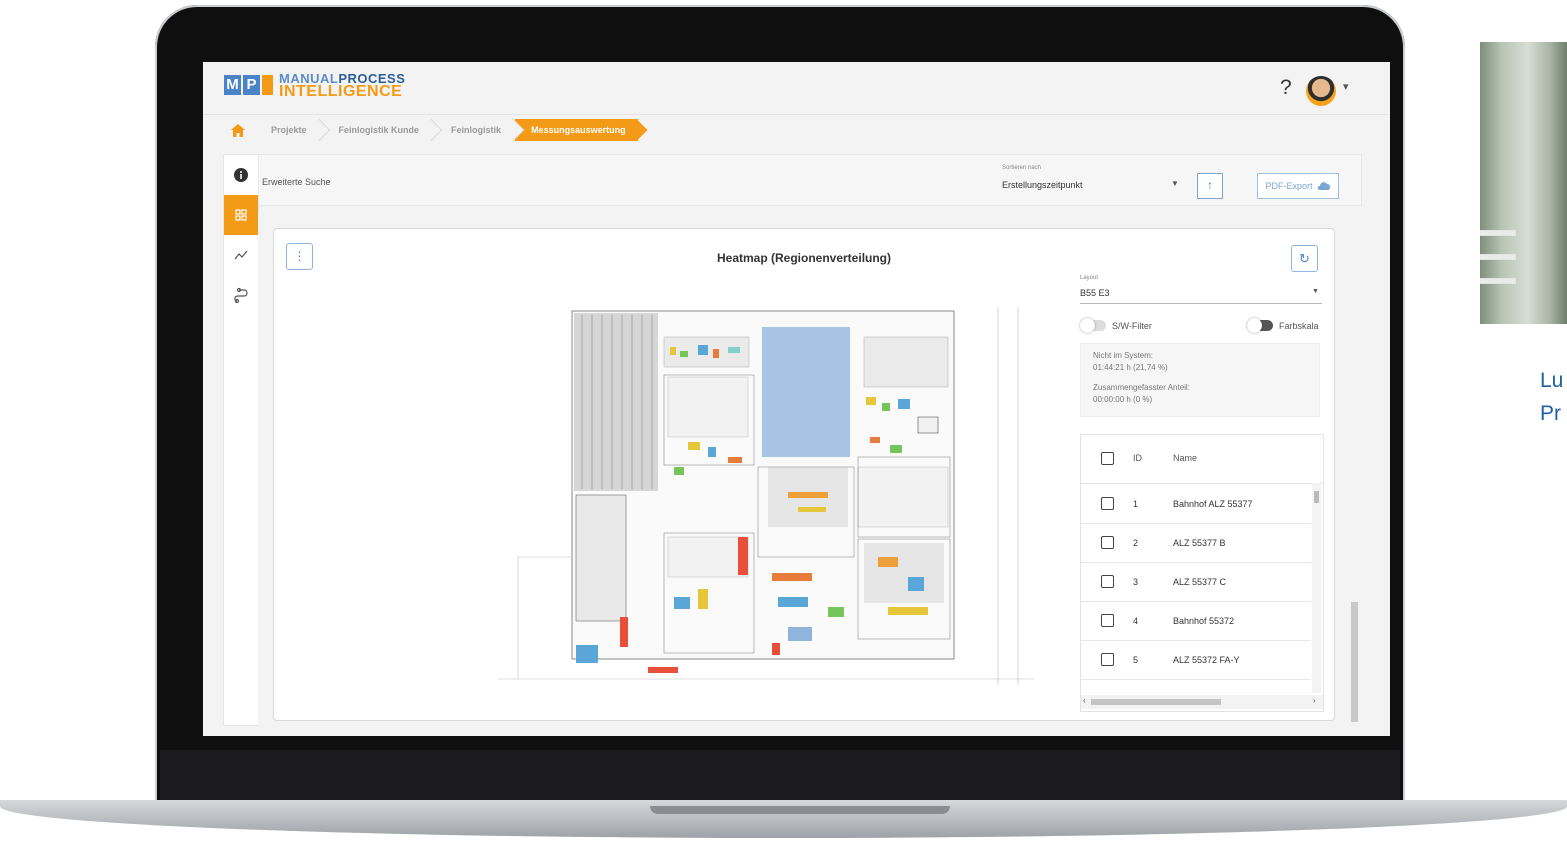 This screenshot has width=1567, height=851. I want to click on logo-wordmark: MANUALPROCESS INTELLIGENCE, so click(342, 86).